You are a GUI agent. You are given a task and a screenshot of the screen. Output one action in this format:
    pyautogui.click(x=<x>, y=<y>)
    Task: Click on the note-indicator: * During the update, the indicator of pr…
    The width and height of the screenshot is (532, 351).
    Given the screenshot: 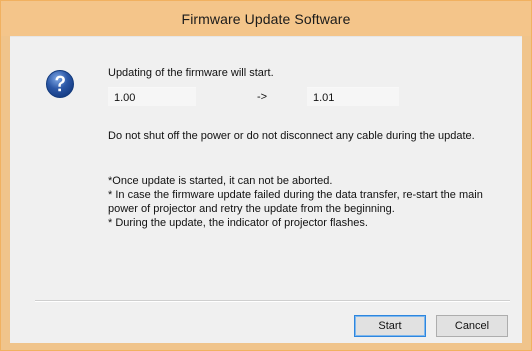 What is the action you would take?
    pyautogui.click(x=238, y=223)
    